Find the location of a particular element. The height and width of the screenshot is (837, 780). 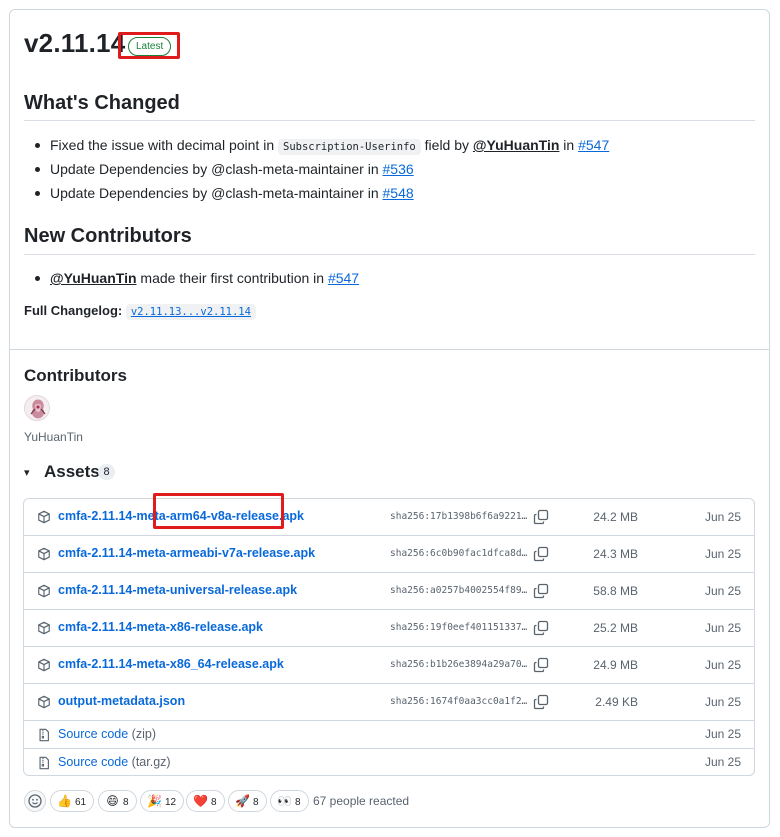

release-title: v2.11.14 is located at coordinates (74, 43).